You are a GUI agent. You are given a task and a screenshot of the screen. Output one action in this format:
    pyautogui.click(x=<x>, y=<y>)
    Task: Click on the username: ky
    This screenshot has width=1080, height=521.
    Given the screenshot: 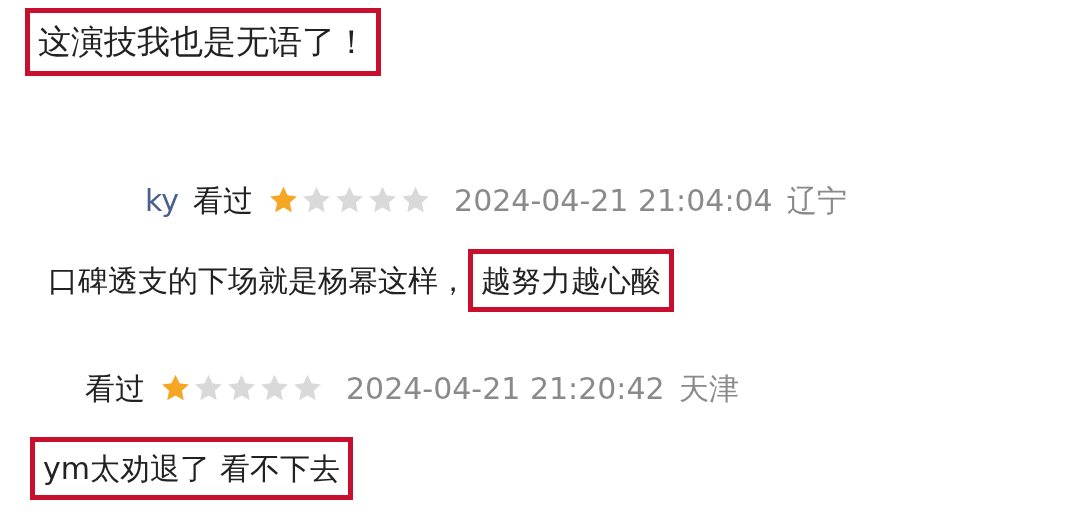 What is the action you would take?
    pyautogui.click(x=162, y=200)
    